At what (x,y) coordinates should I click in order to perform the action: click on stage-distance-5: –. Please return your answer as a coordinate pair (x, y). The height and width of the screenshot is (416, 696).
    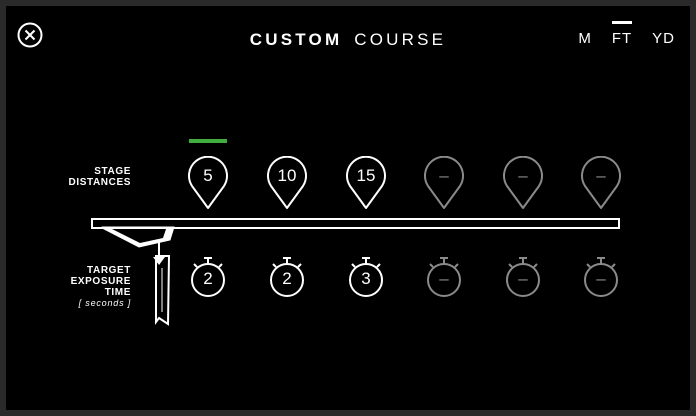
    Looking at the image, I should click on (523, 183).